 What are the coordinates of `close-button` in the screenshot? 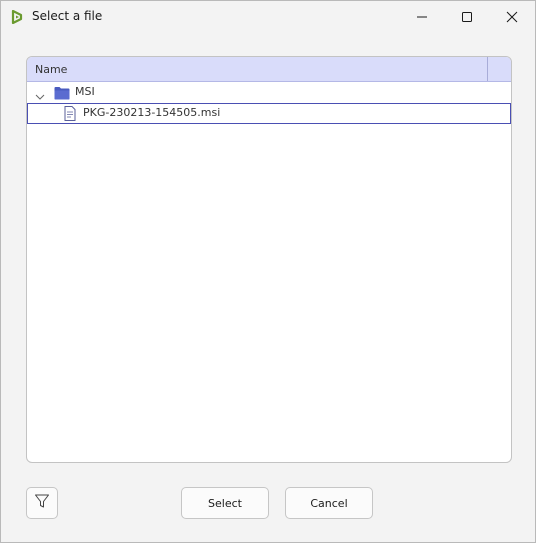 It's located at (512, 17).